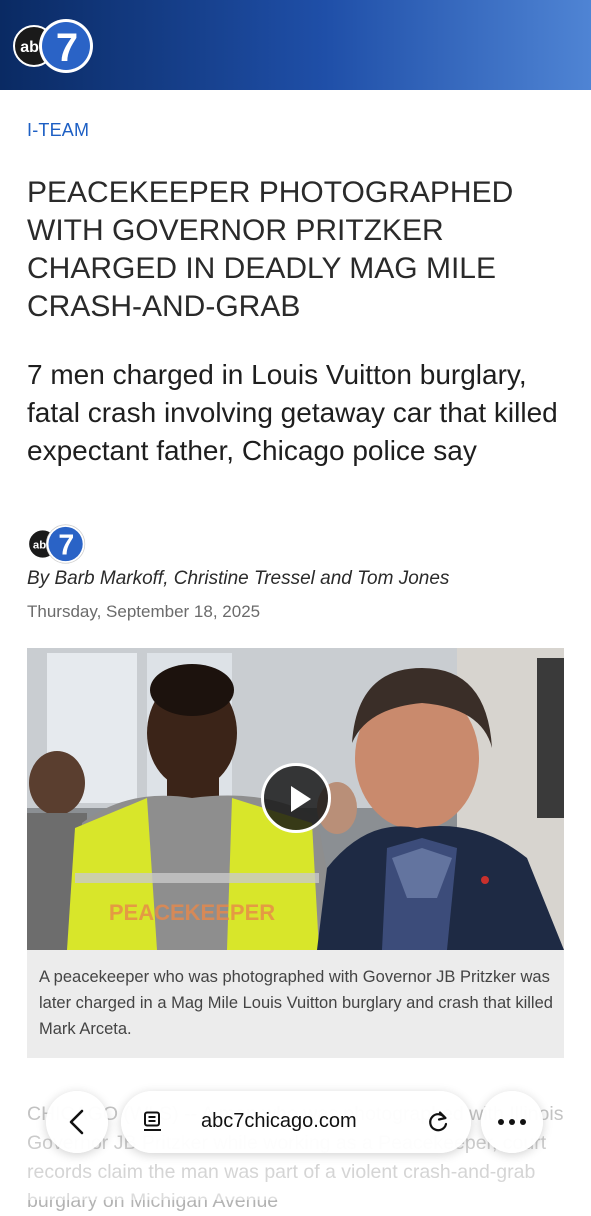 The width and height of the screenshot is (591, 1216). Describe the element at coordinates (58, 130) in the screenshot. I see `section-label: I-TEAM` at that location.